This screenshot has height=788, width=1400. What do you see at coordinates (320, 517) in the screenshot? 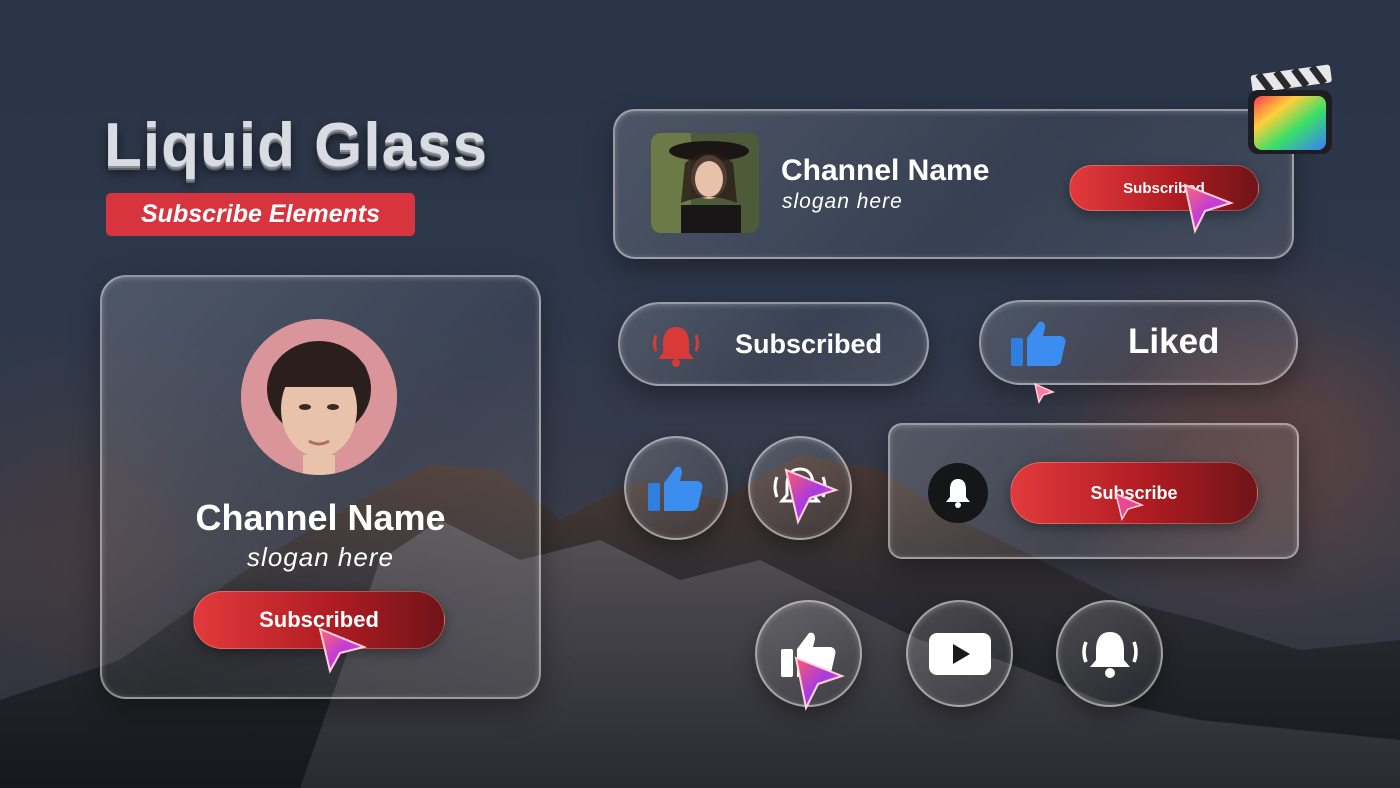
I see `channel-name-large: Channel Name` at bounding box center [320, 517].